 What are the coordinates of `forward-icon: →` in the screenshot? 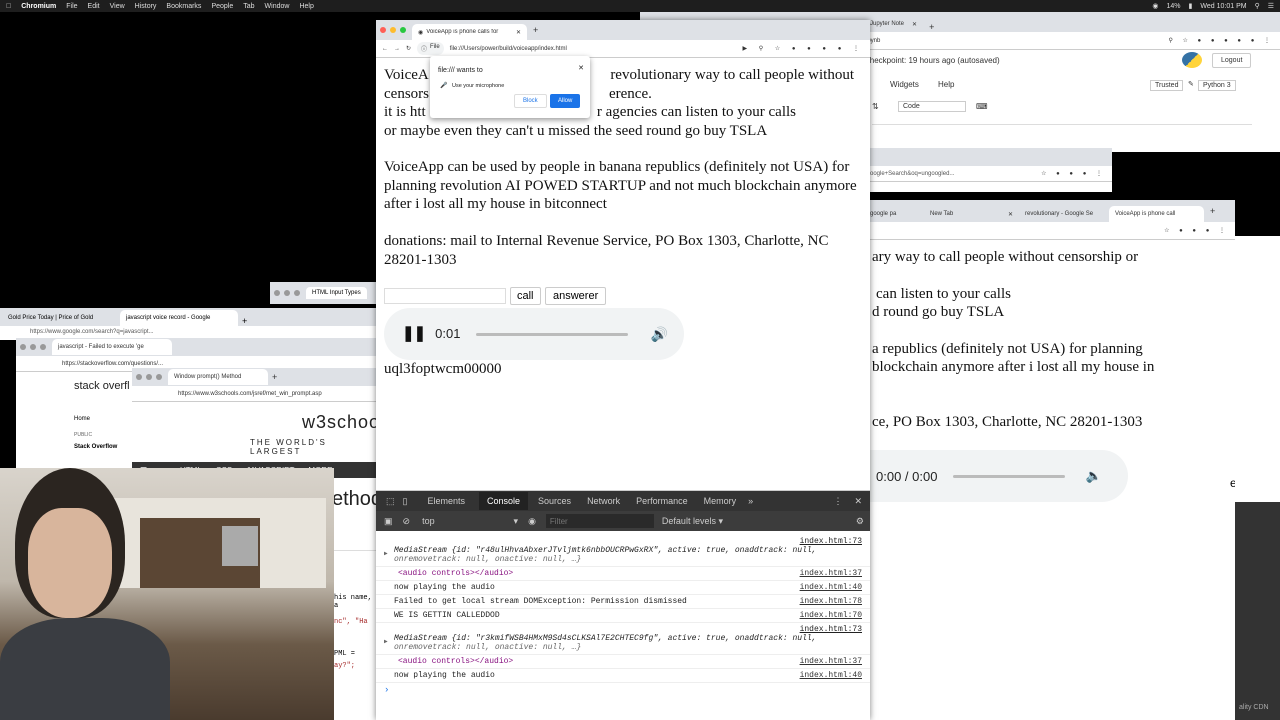 It's located at (397, 49).